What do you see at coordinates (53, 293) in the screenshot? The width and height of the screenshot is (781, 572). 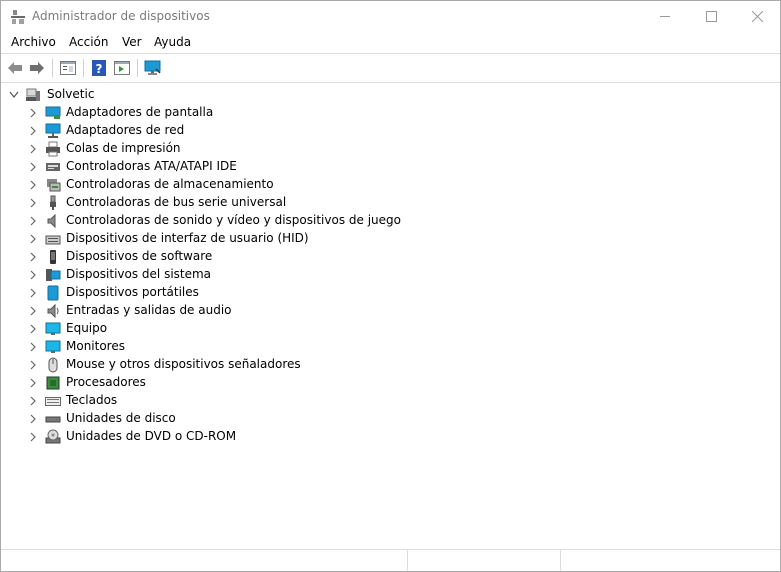 I see `portable-device-icon` at bounding box center [53, 293].